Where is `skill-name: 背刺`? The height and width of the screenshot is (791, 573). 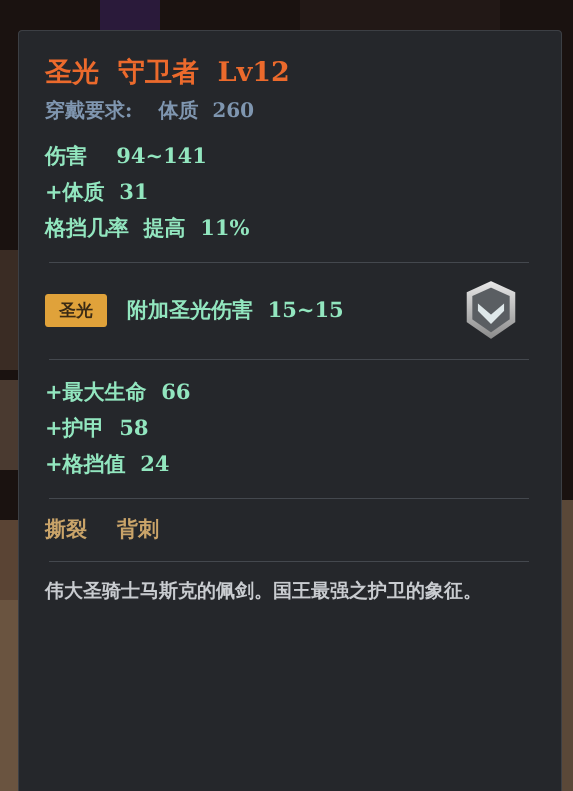
skill-name: 背刺 is located at coordinates (138, 529).